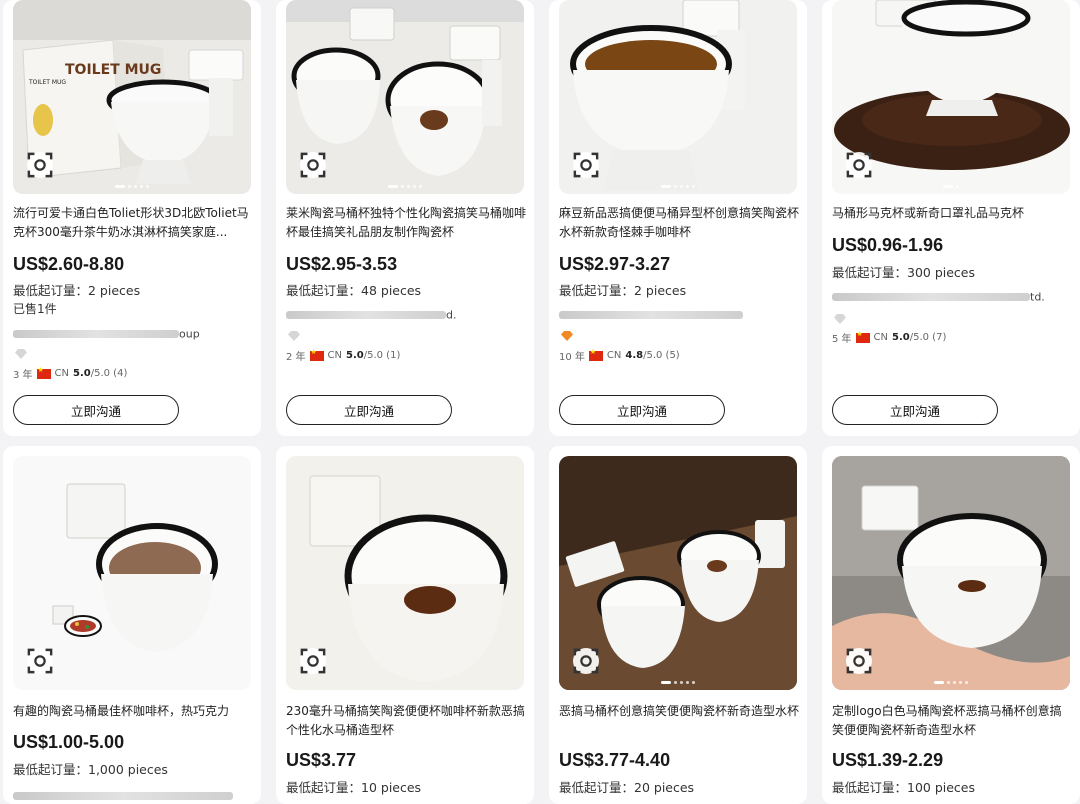 This screenshot has height=804, width=1080. What do you see at coordinates (354, 787) in the screenshot?
I see `min-order-quantity: 最低起订量：10 pieces` at bounding box center [354, 787].